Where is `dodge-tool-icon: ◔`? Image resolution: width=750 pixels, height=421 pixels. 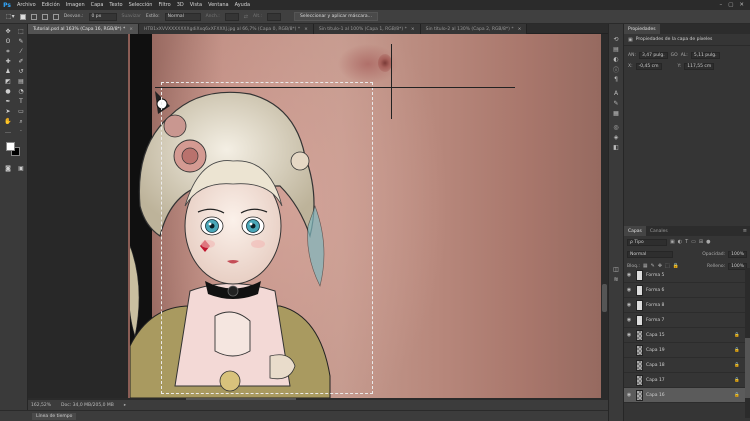 dodge-tool-icon: ◔ is located at coordinates (21, 91).